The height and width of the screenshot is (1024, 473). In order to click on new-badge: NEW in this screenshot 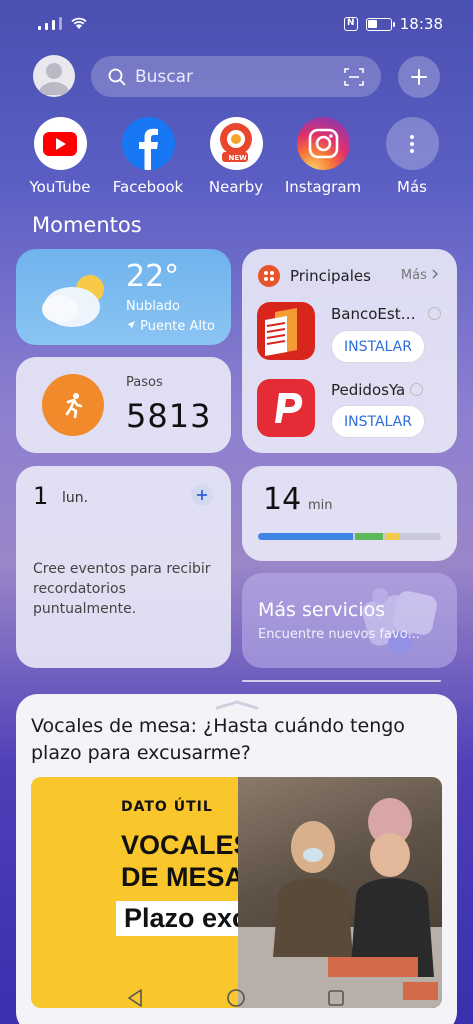, I will do `click(237, 158)`.